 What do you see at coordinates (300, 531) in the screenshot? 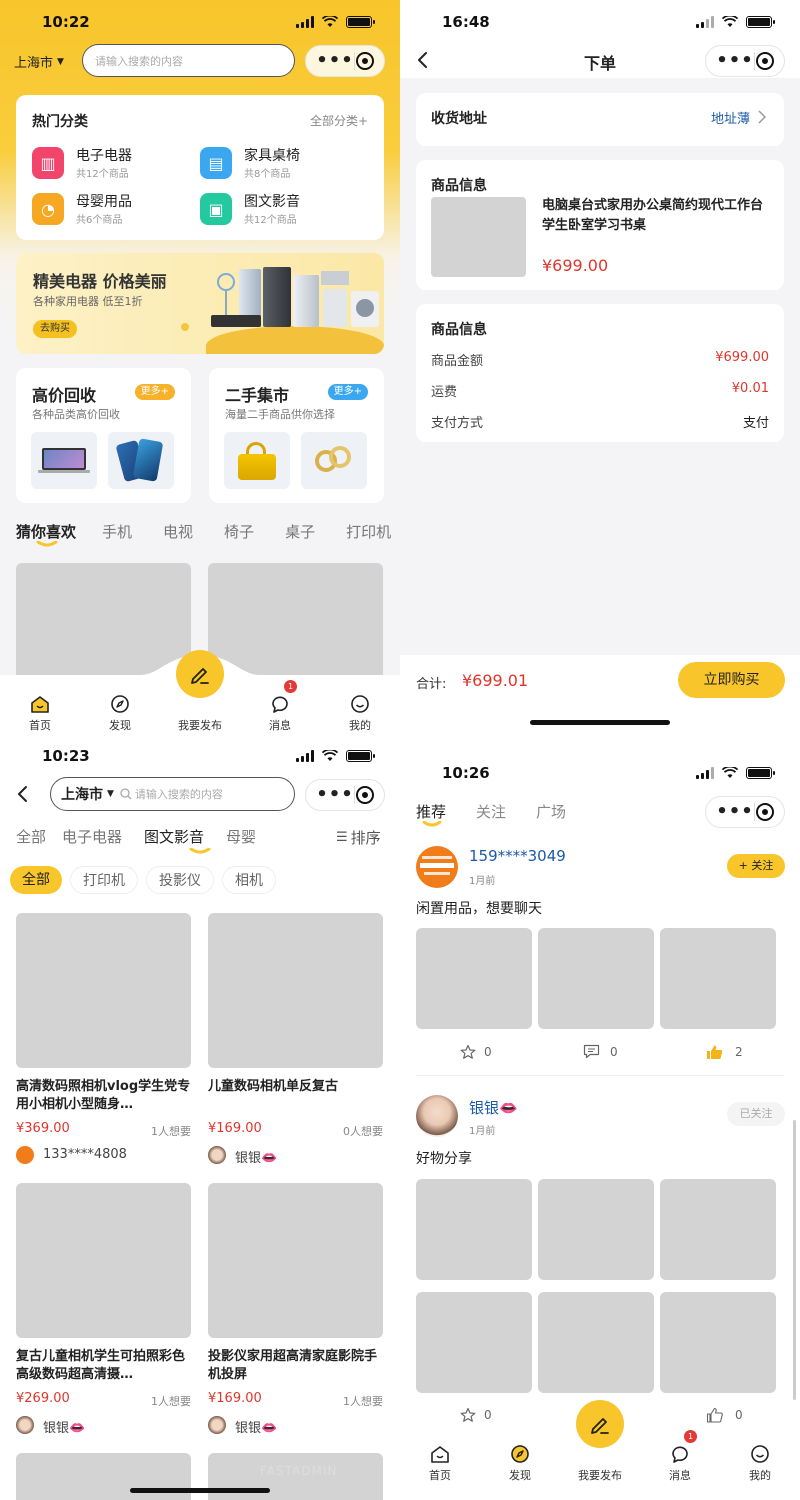
I see `feed-tab: 桌子` at bounding box center [300, 531].